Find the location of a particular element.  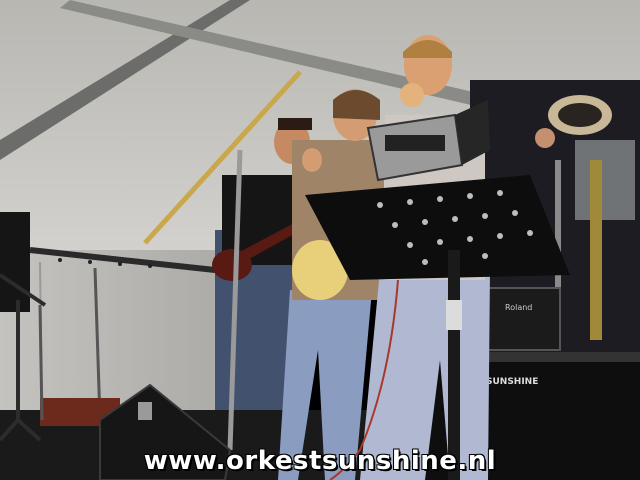

monitor-brand-label: SUNSHINE is located at coordinates (512, 382).